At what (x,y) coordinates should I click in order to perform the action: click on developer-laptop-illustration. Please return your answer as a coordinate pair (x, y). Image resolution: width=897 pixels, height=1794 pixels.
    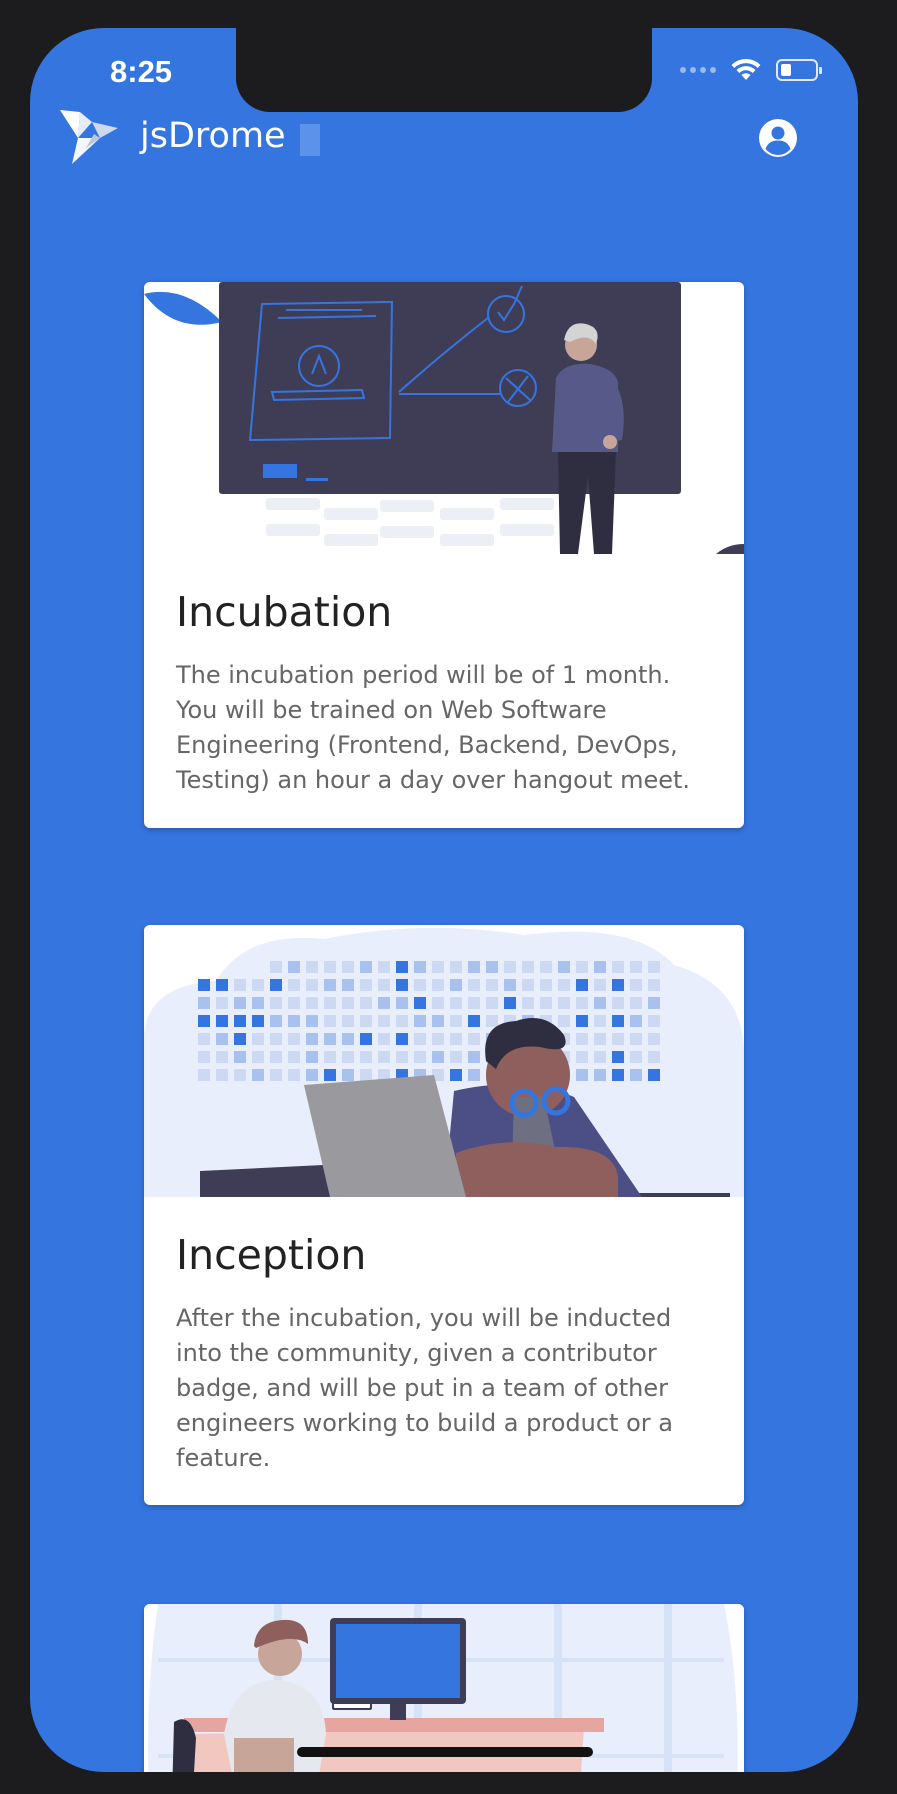
    Looking at the image, I should click on (444, 1061).